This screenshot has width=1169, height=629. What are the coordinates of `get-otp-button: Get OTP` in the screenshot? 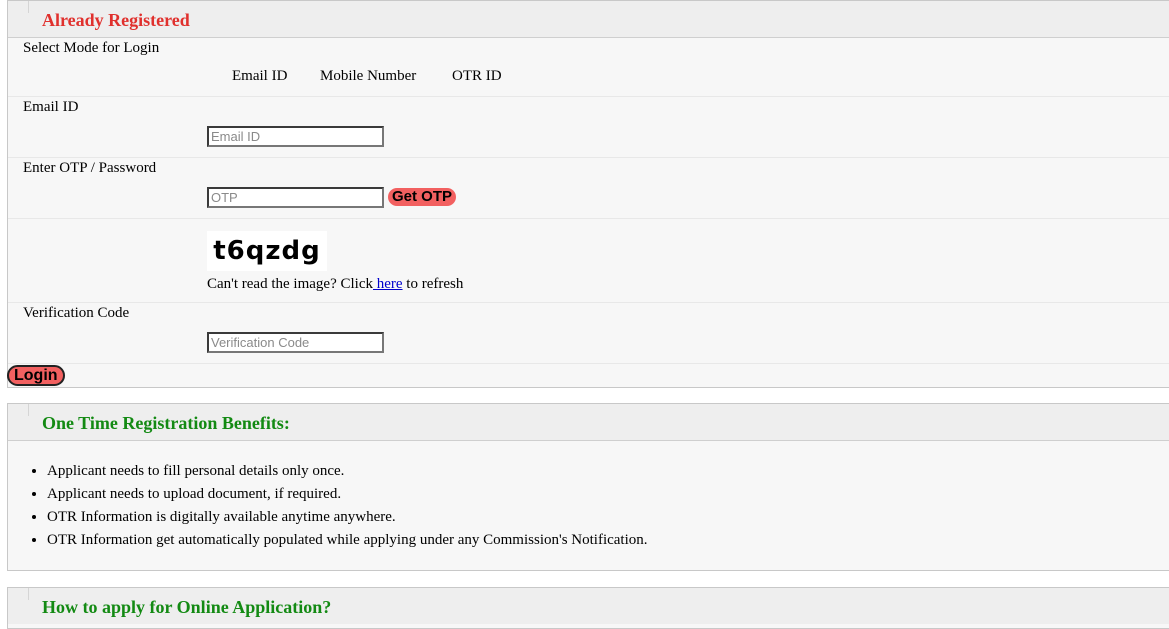 It's located at (422, 197).